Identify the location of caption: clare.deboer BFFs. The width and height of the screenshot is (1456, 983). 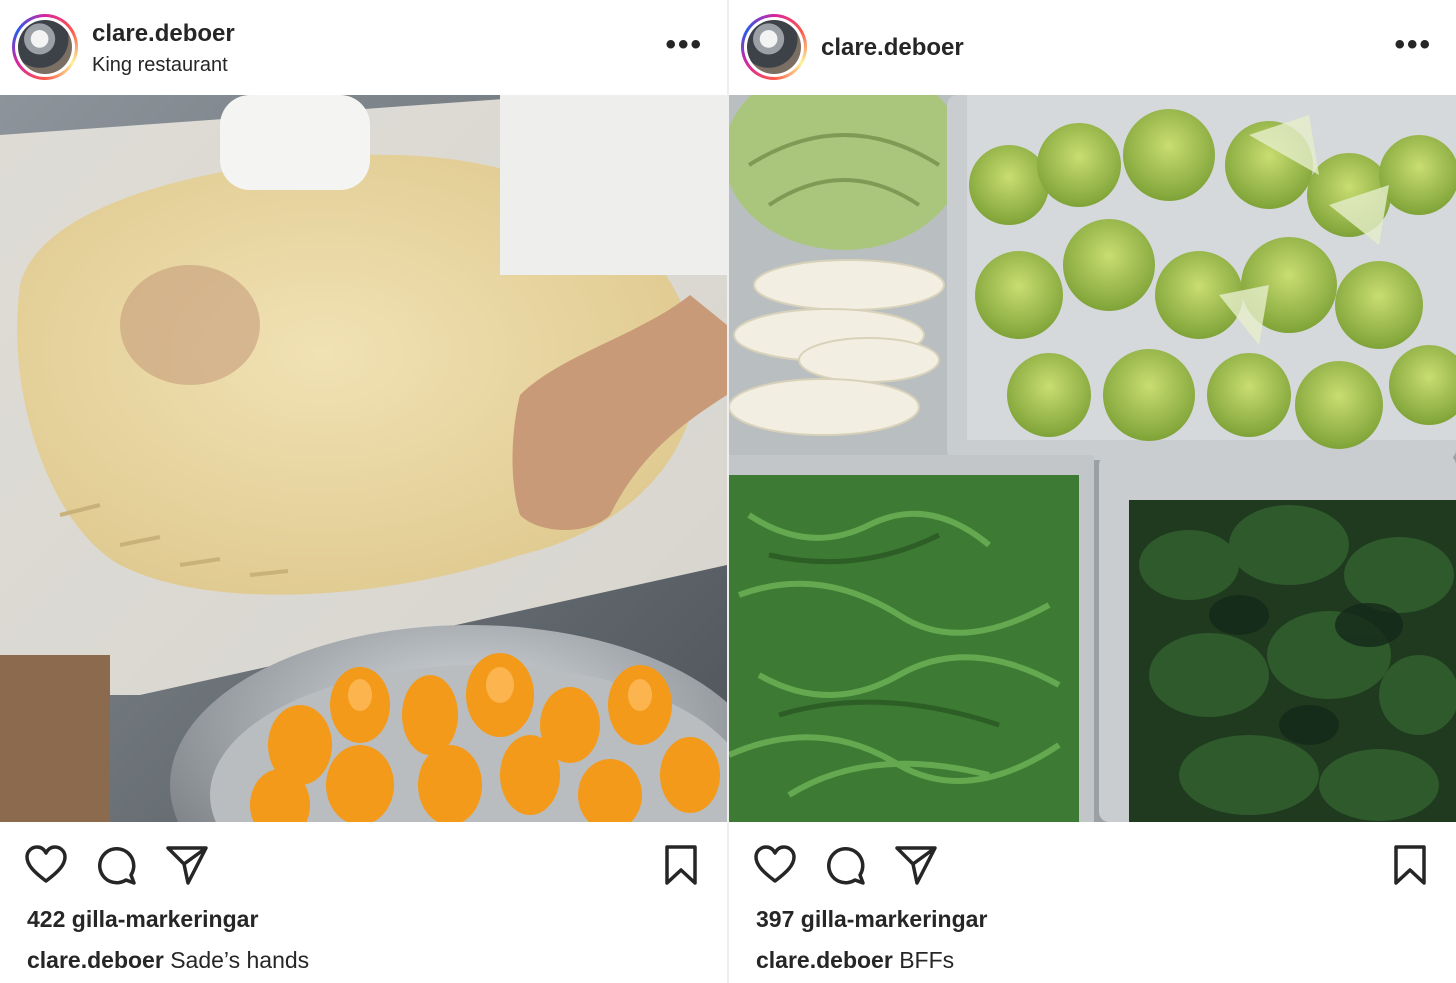
(855, 960).